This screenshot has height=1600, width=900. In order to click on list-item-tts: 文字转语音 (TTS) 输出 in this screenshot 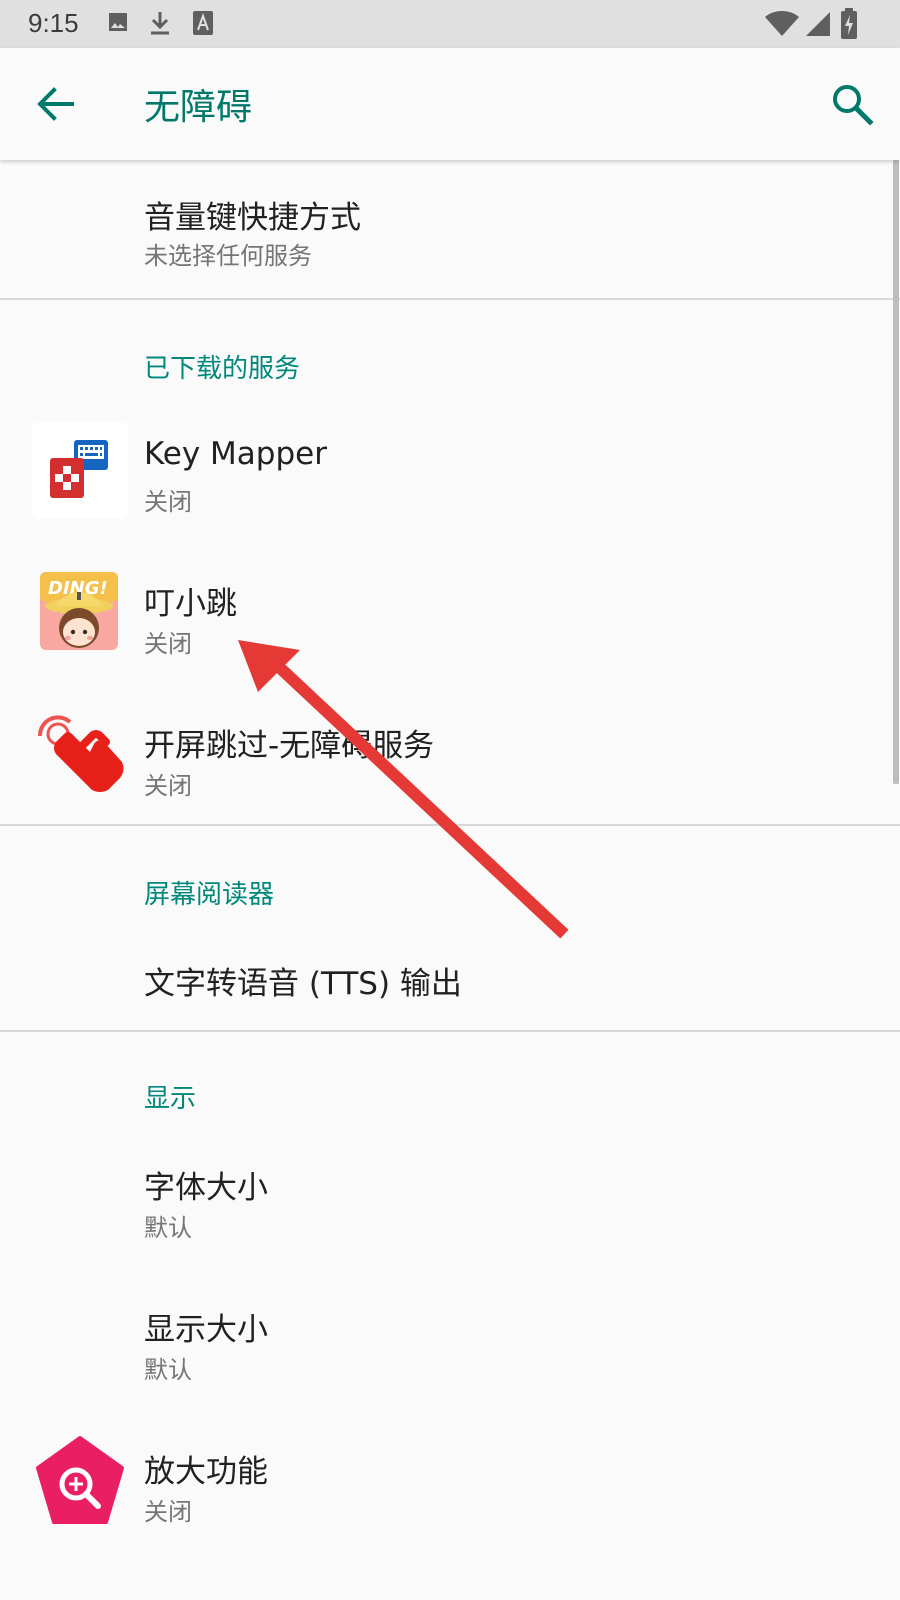, I will do `click(450, 980)`.